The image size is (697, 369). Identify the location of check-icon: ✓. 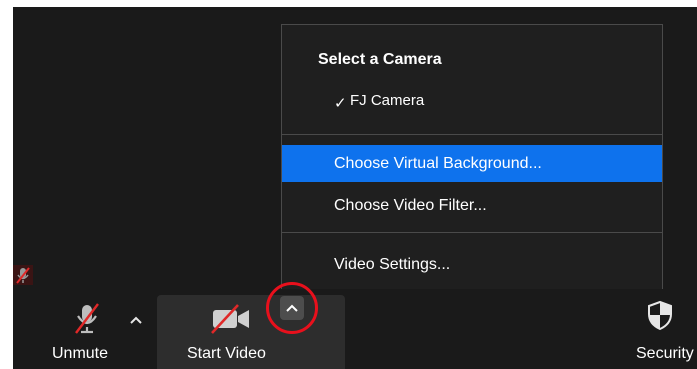
(340, 103).